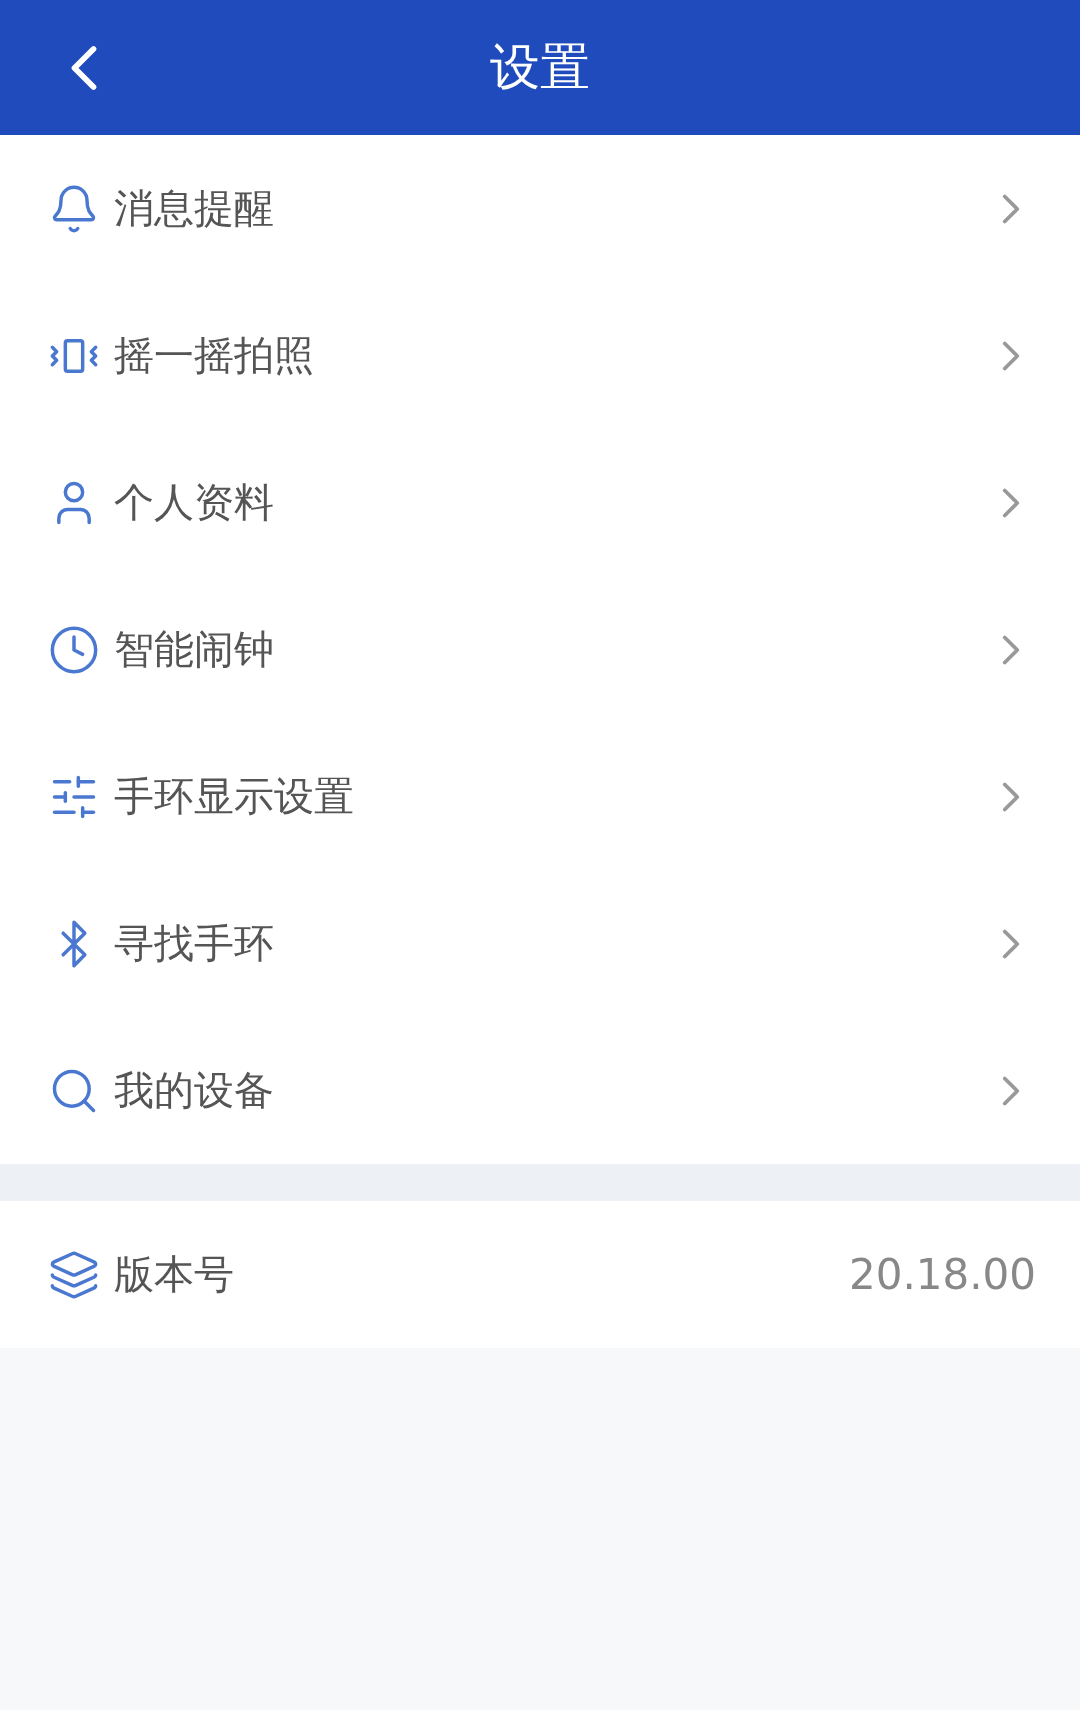  Describe the element at coordinates (540, 67) in the screenshot. I see `page-title: 设置` at that location.